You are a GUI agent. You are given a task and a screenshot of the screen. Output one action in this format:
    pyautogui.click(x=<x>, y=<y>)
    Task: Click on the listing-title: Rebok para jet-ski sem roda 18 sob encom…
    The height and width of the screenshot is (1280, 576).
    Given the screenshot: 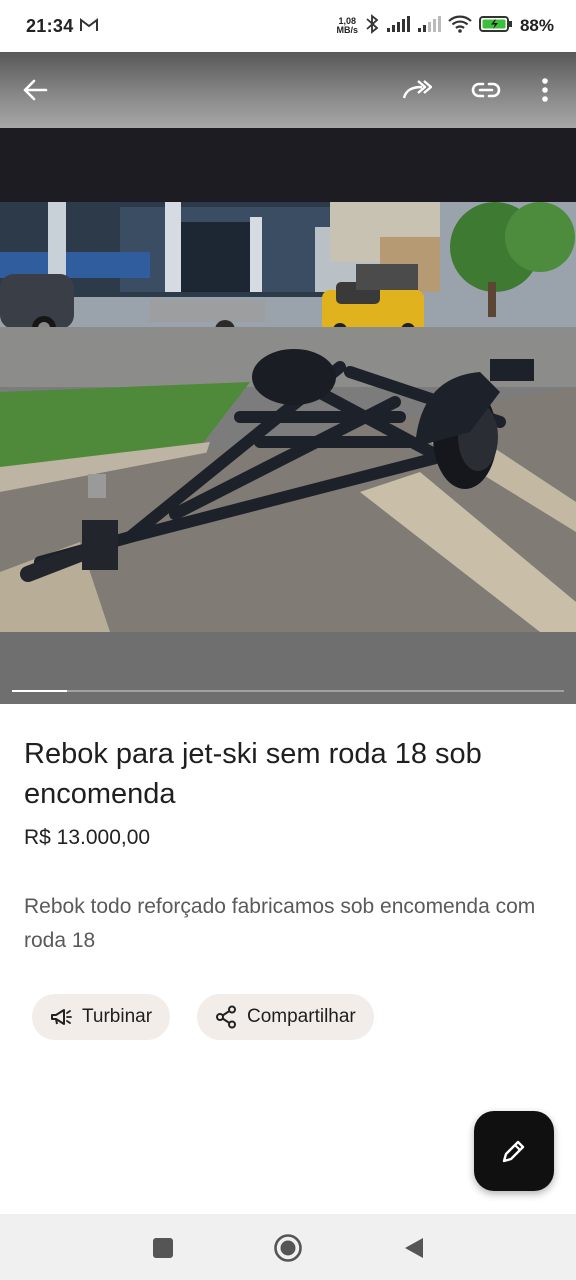 What is the action you would take?
    pyautogui.click(x=253, y=774)
    